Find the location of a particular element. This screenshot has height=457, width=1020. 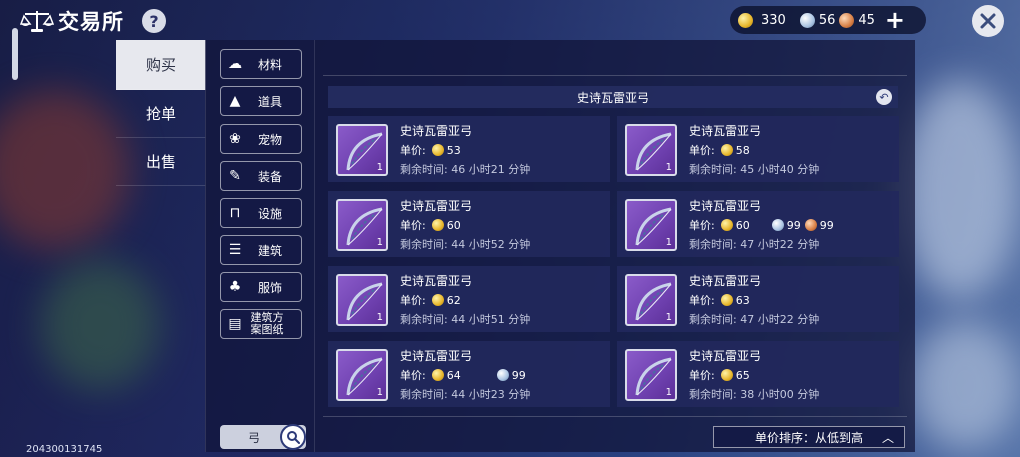

category-props: ▲ 道具 is located at coordinates (261, 101).